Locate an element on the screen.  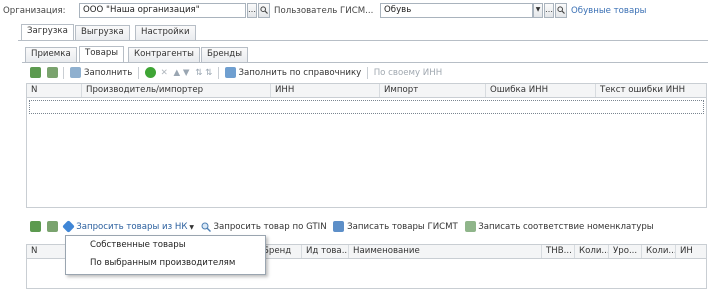
column-header-import: Импорт is located at coordinates (433, 90).